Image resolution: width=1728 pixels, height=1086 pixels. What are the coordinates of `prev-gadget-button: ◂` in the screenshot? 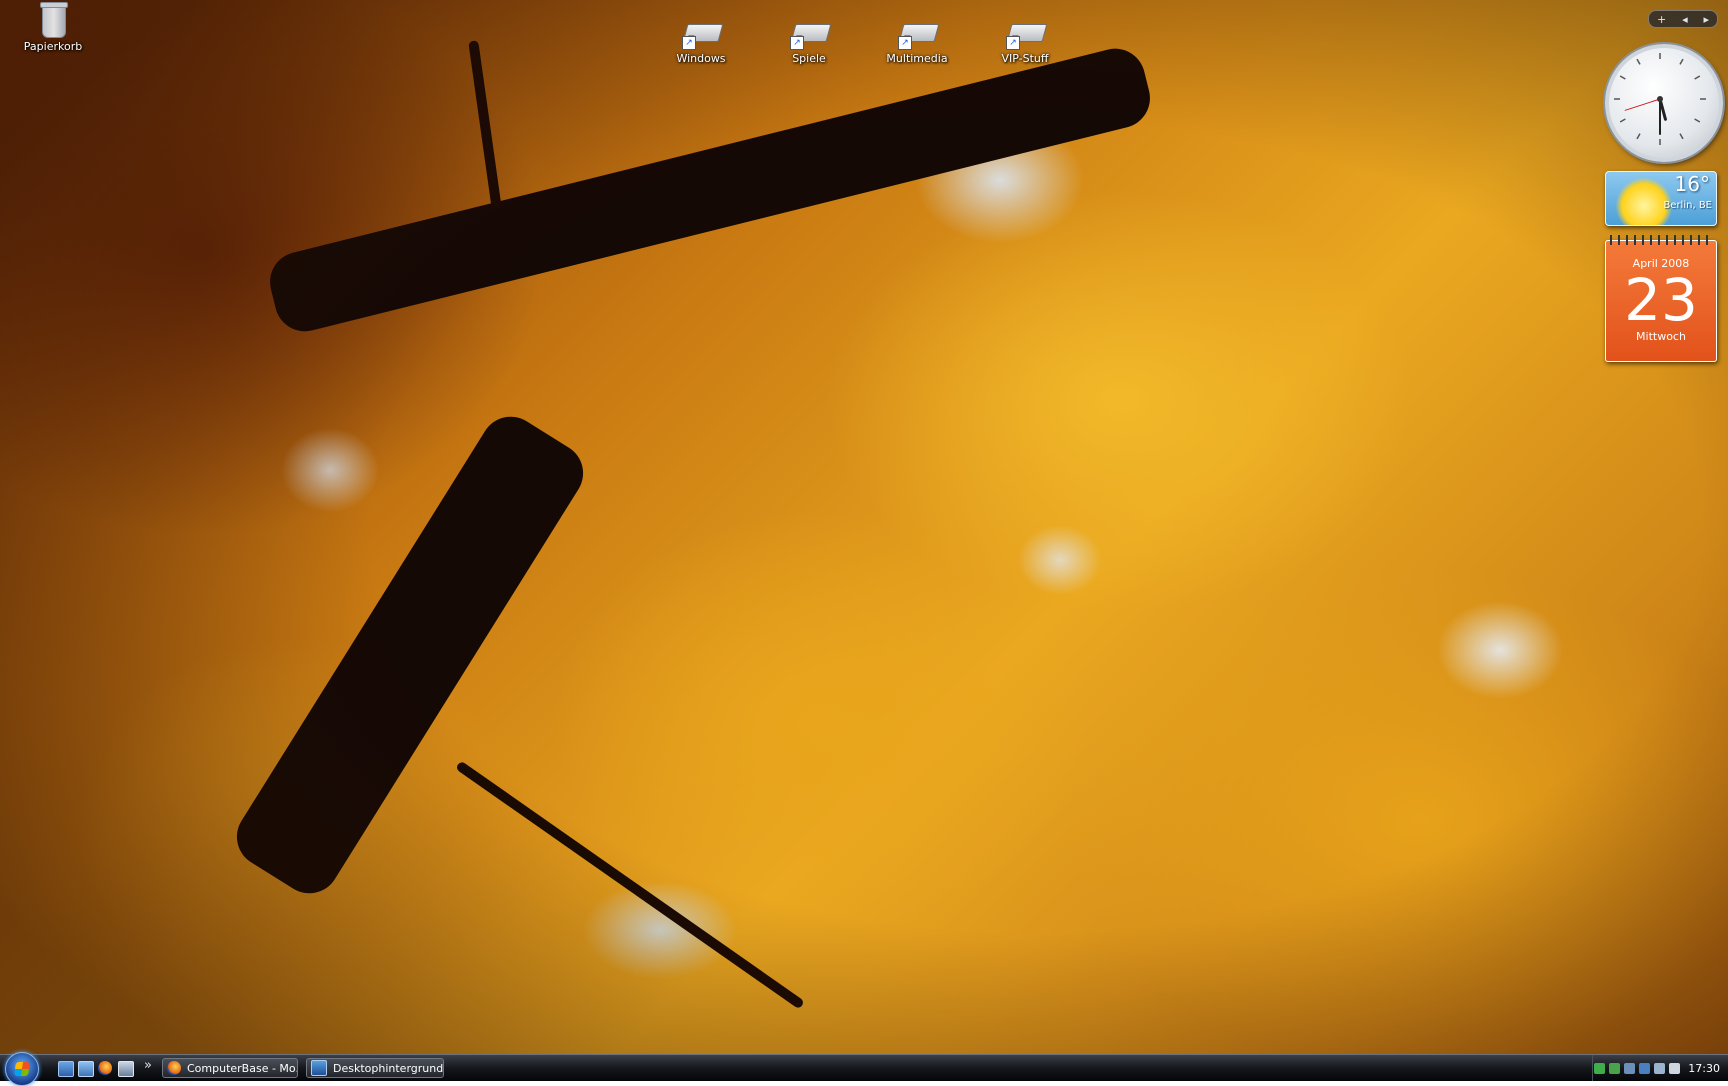 It's located at (1685, 19).